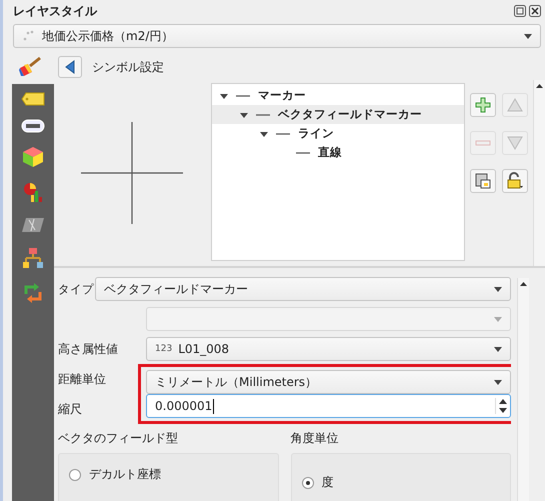  I want to click on triangle-up-icon, so click(515, 105).